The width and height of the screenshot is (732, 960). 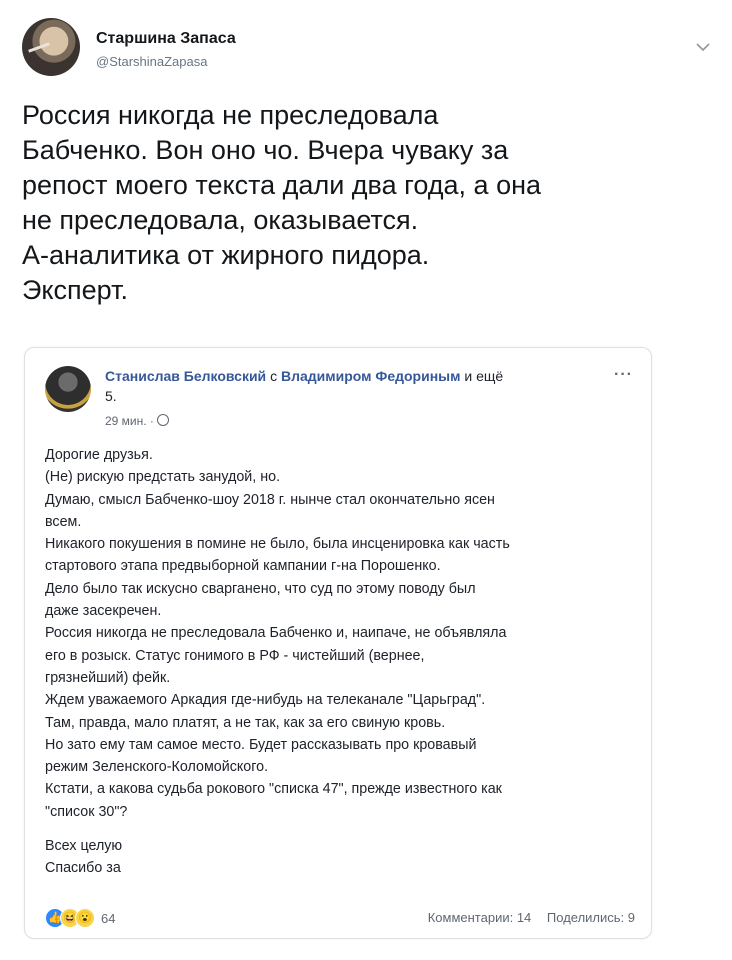 I want to click on fb-body-line: даже засекречен., so click(x=103, y=611).